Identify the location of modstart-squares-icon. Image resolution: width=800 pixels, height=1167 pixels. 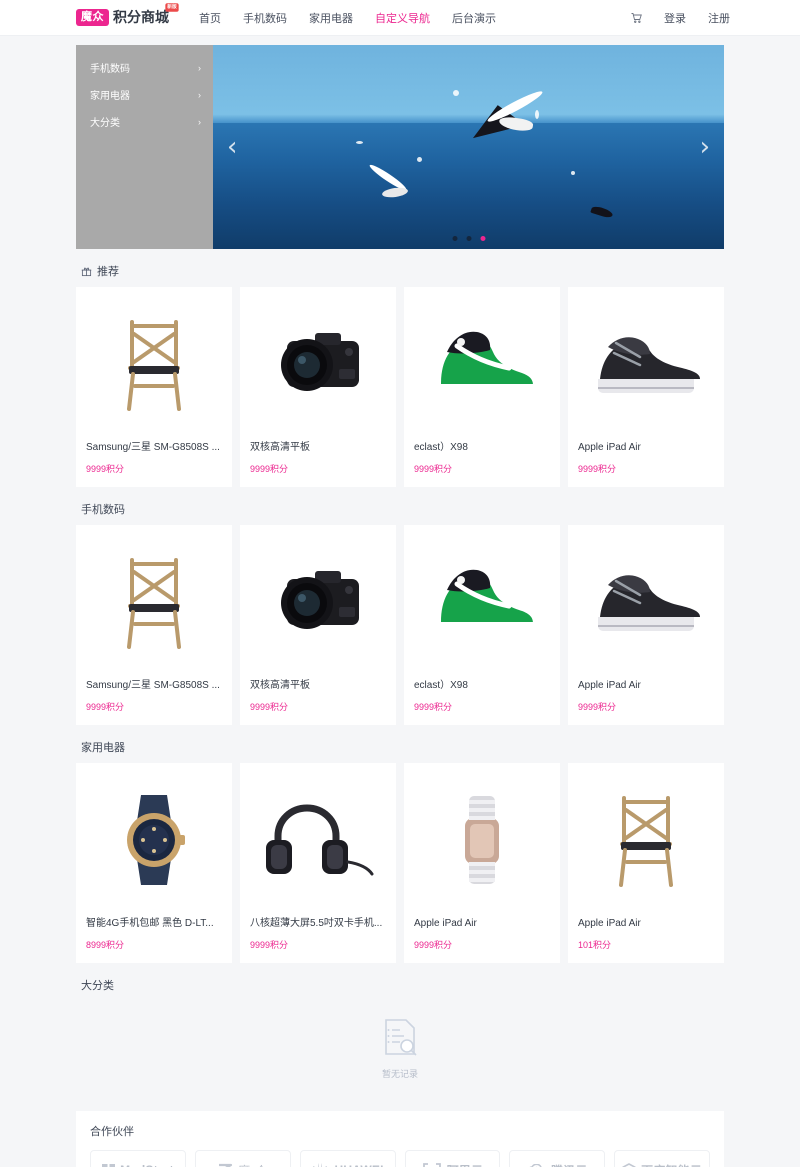
(109, 1165).